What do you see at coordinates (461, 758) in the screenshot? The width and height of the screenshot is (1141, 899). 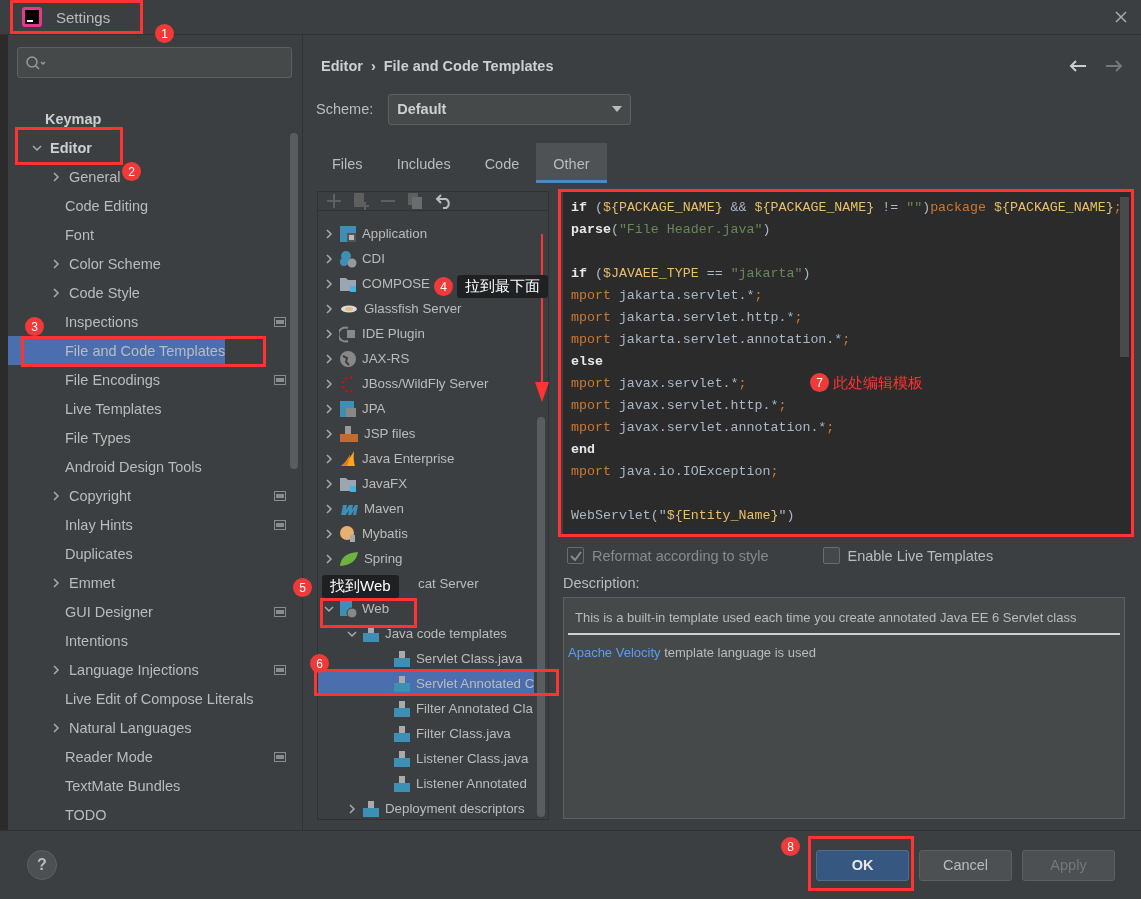 I see `template-tree-item: Listener Class.java` at bounding box center [461, 758].